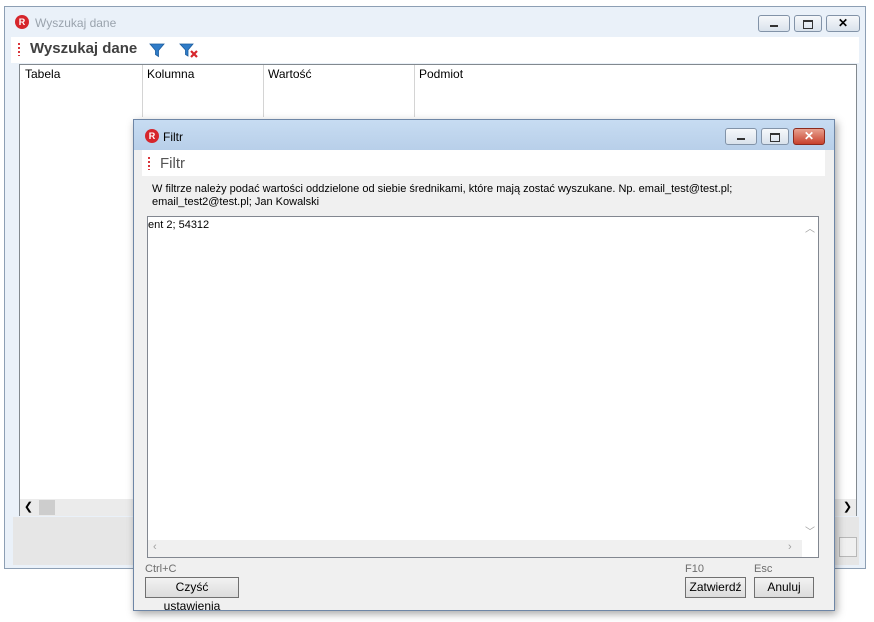  Describe the element at coordinates (435, 22) in the screenshot. I see `main-titlebar: R Wyszukaj dane ✕` at that location.